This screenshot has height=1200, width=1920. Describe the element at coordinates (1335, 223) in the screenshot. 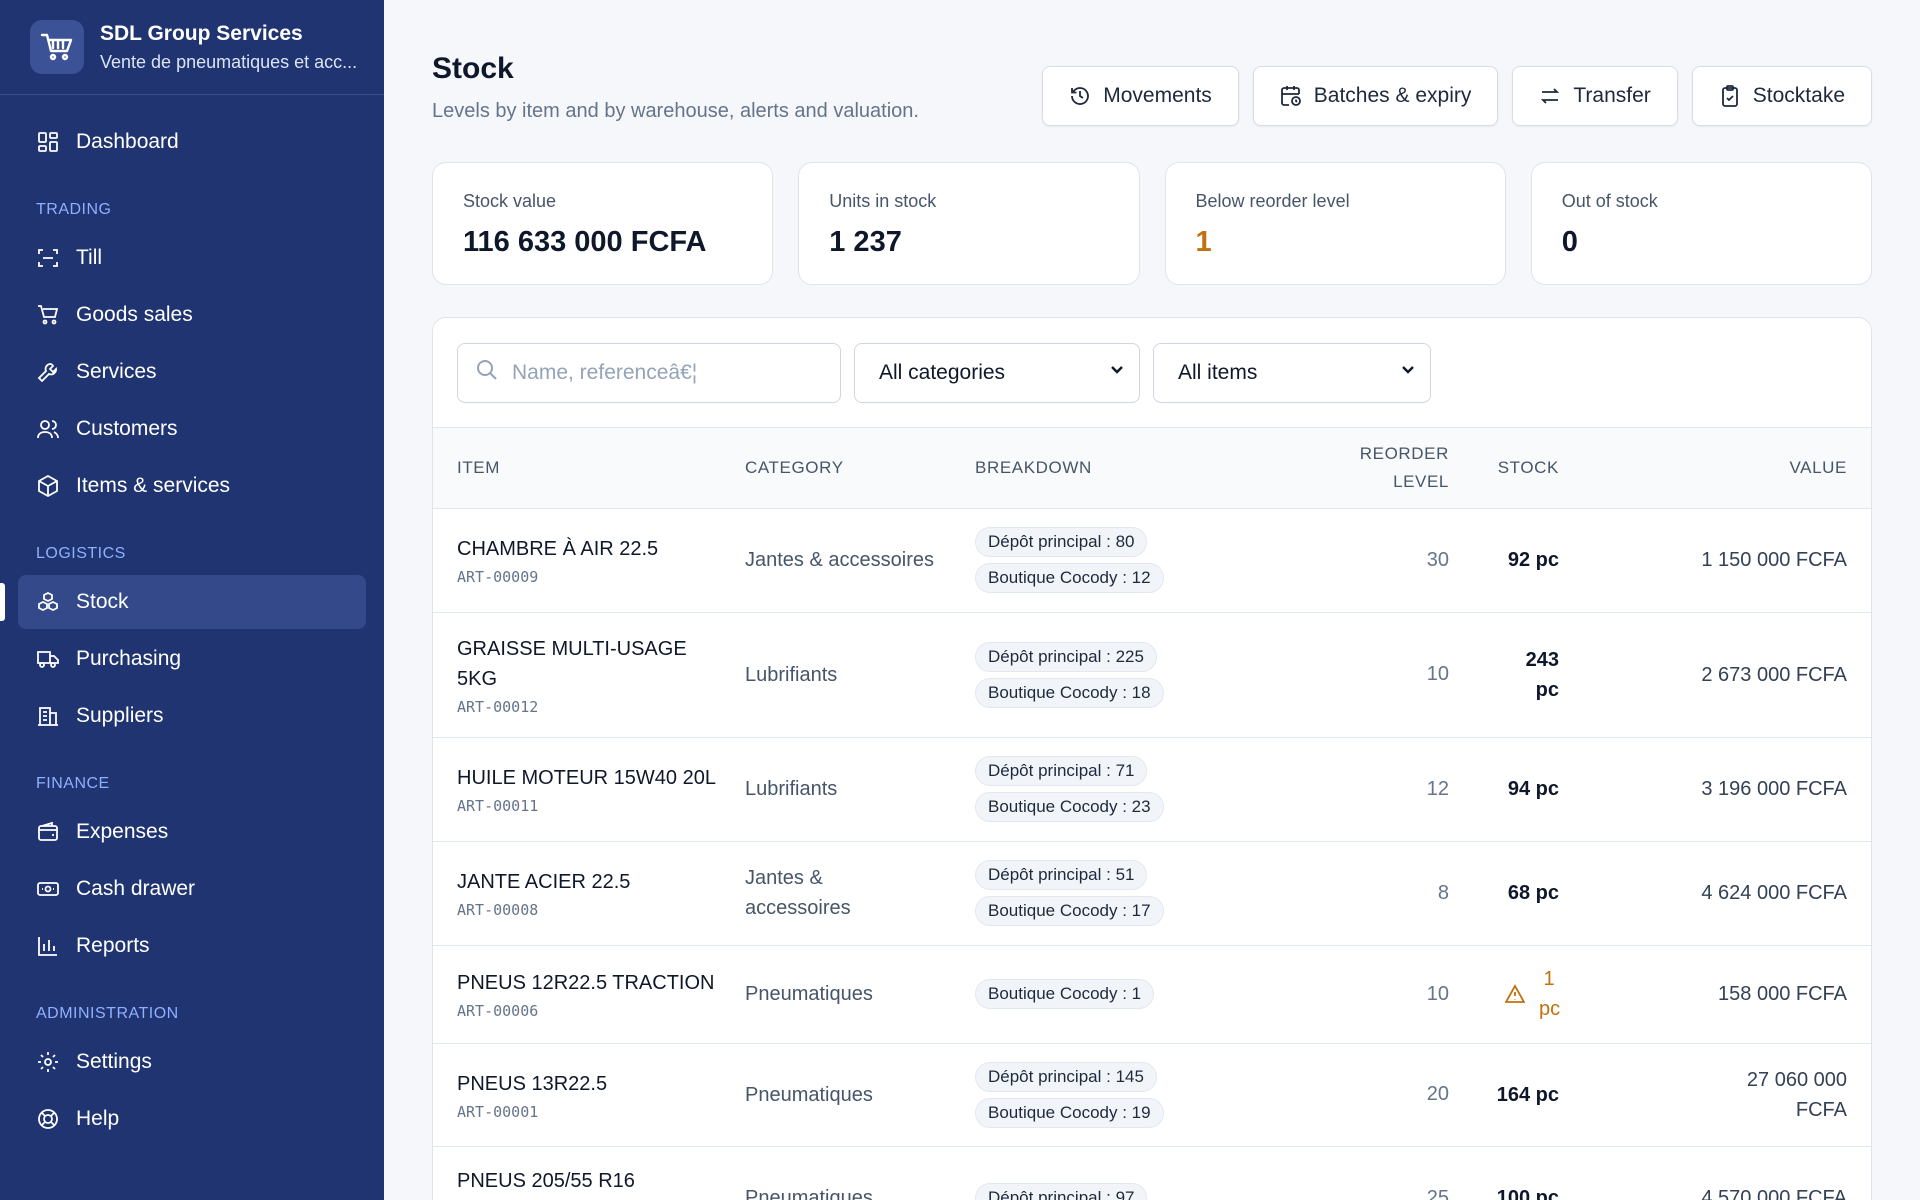

I see `stat-card-below-reorder: Below reorder level 1` at that location.